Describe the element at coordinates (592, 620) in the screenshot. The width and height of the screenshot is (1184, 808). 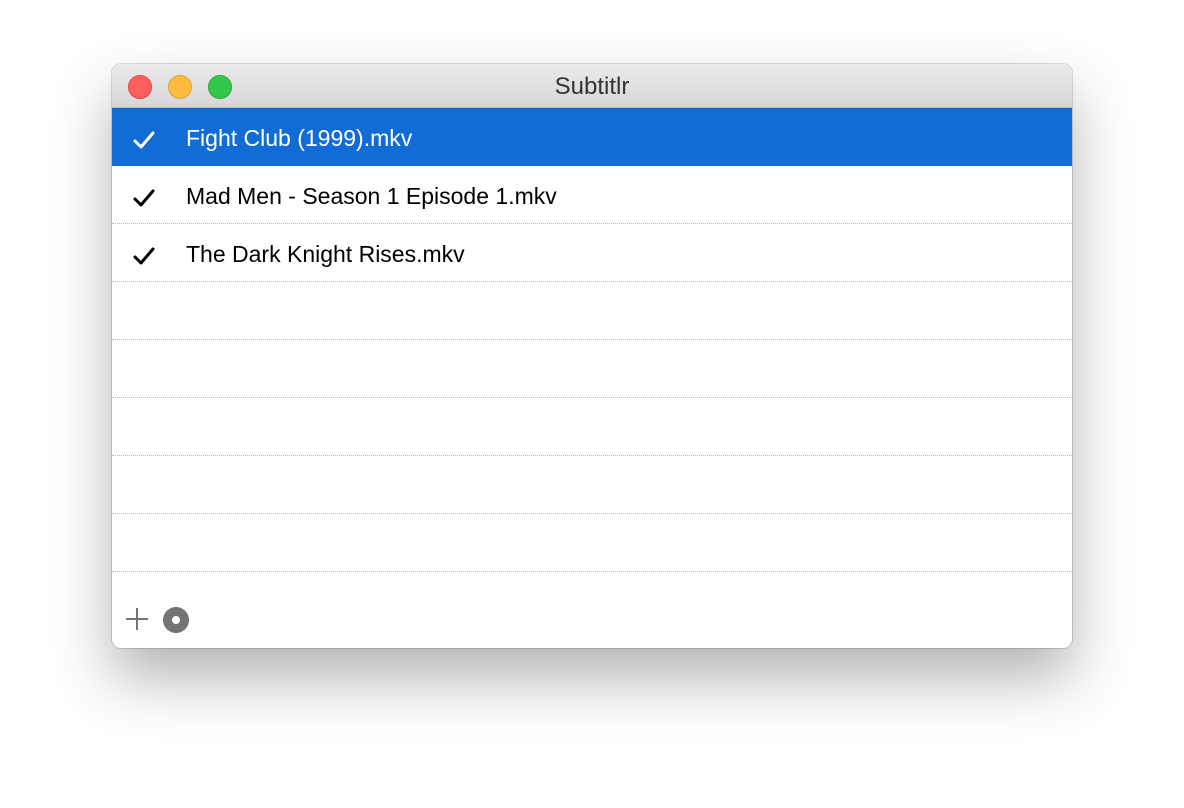
I see `bottom-toolbar` at that location.